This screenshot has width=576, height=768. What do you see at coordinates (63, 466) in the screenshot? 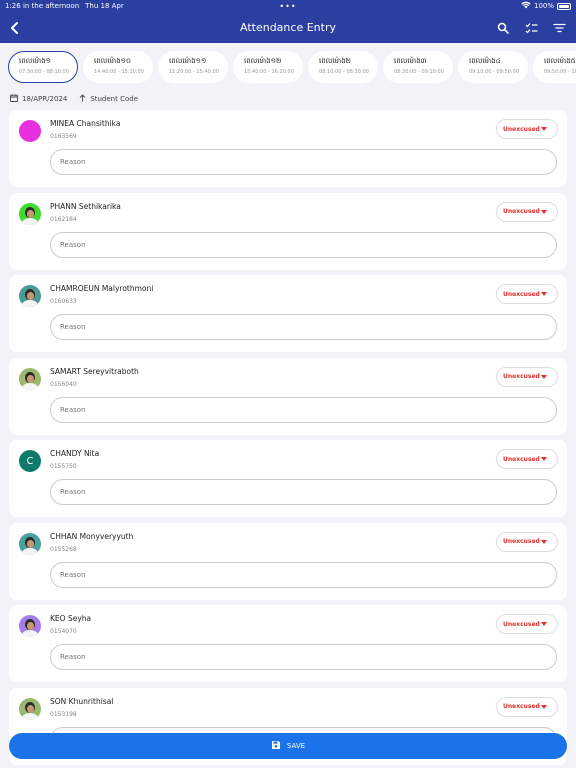
I see `student-code: 0155750` at bounding box center [63, 466].